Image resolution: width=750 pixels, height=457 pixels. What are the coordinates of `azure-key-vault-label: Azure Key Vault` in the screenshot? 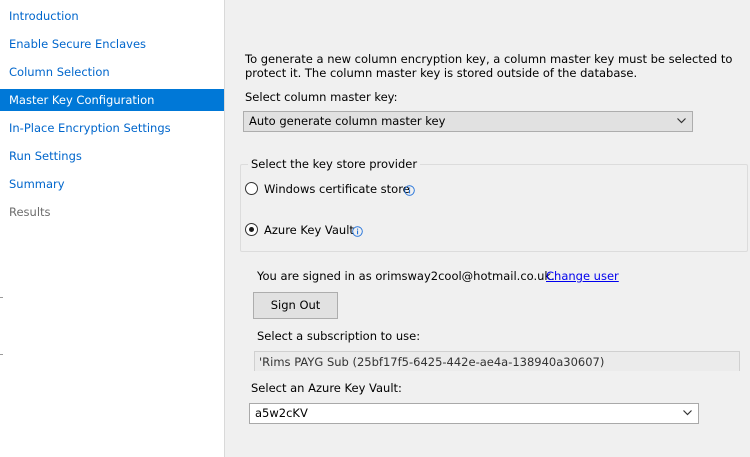 It's located at (309, 230).